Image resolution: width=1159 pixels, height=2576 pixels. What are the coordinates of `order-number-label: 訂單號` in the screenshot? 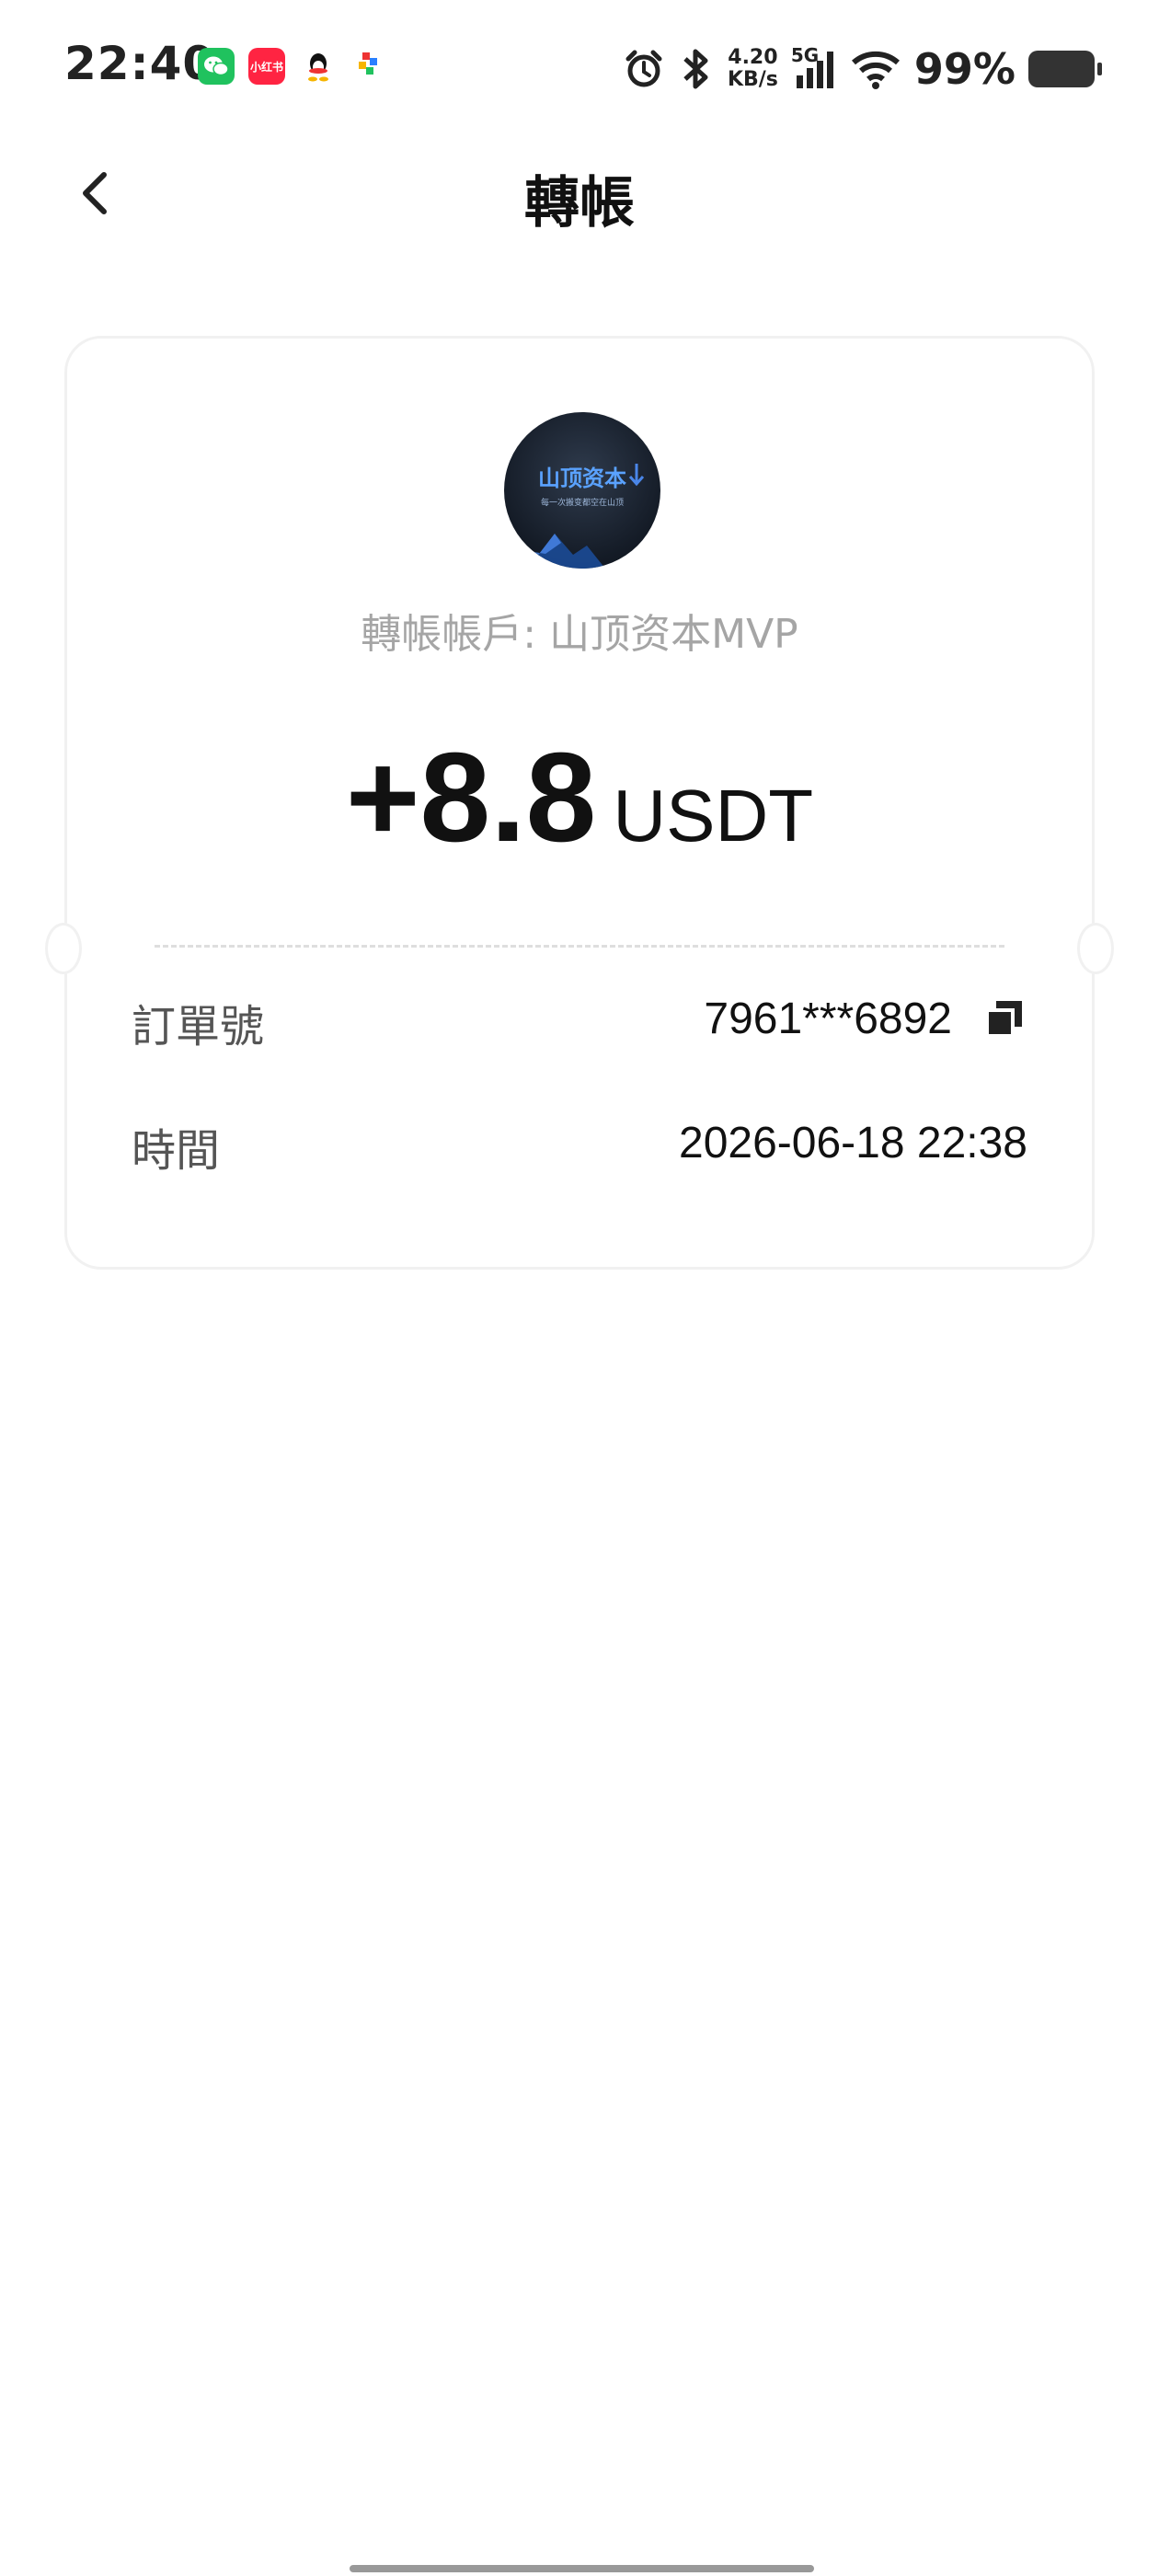 It's located at (198, 1026).